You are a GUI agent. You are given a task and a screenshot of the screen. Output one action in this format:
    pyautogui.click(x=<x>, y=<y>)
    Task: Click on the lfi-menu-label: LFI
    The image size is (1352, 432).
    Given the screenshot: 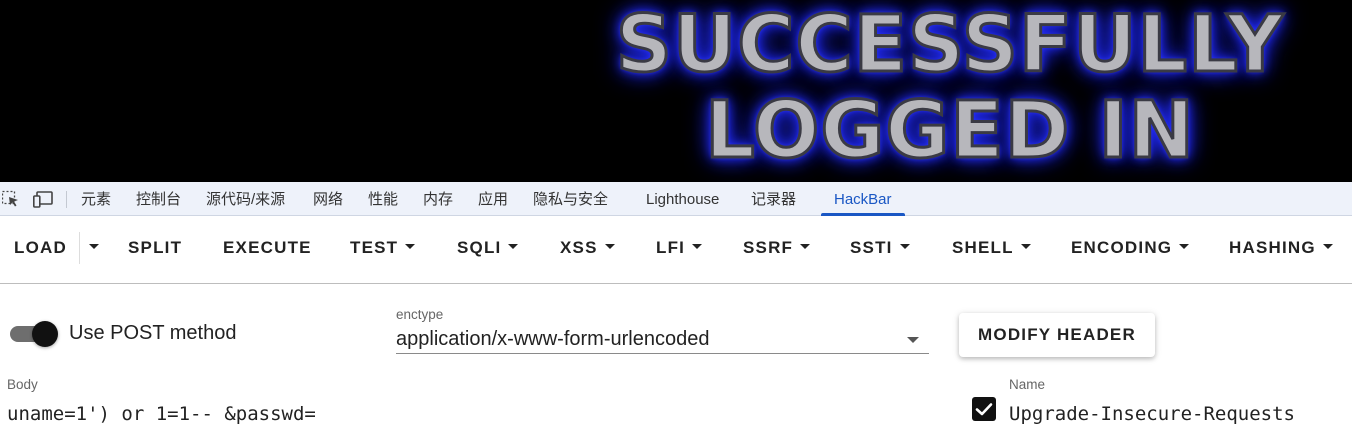 What is the action you would take?
    pyautogui.click(x=671, y=247)
    